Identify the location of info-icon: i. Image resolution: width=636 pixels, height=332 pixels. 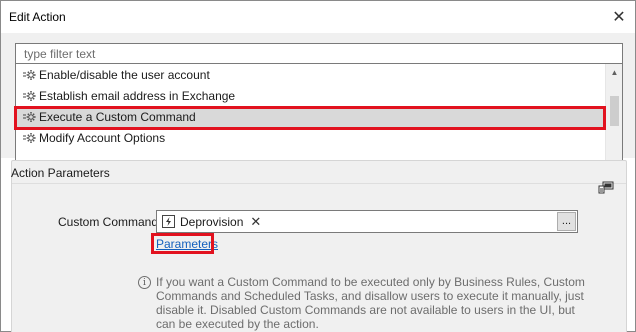
(144, 282).